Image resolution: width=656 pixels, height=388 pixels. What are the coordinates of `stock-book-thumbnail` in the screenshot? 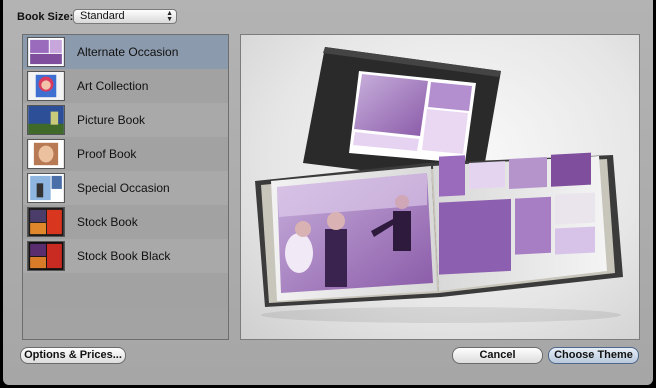 It's located at (46, 222).